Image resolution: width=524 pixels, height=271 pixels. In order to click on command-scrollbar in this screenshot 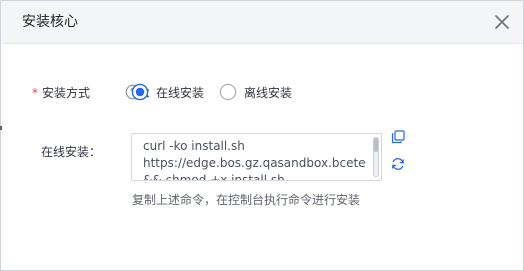, I will do `click(376, 157)`.